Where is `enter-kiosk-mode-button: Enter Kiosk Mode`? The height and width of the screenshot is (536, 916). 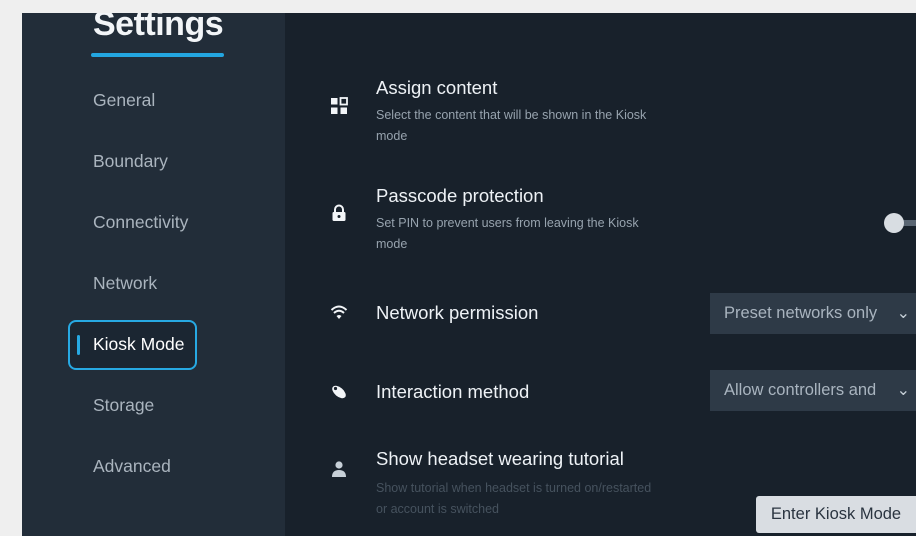
enter-kiosk-mode-button: Enter Kiosk Mode is located at coordinates (836, 514).